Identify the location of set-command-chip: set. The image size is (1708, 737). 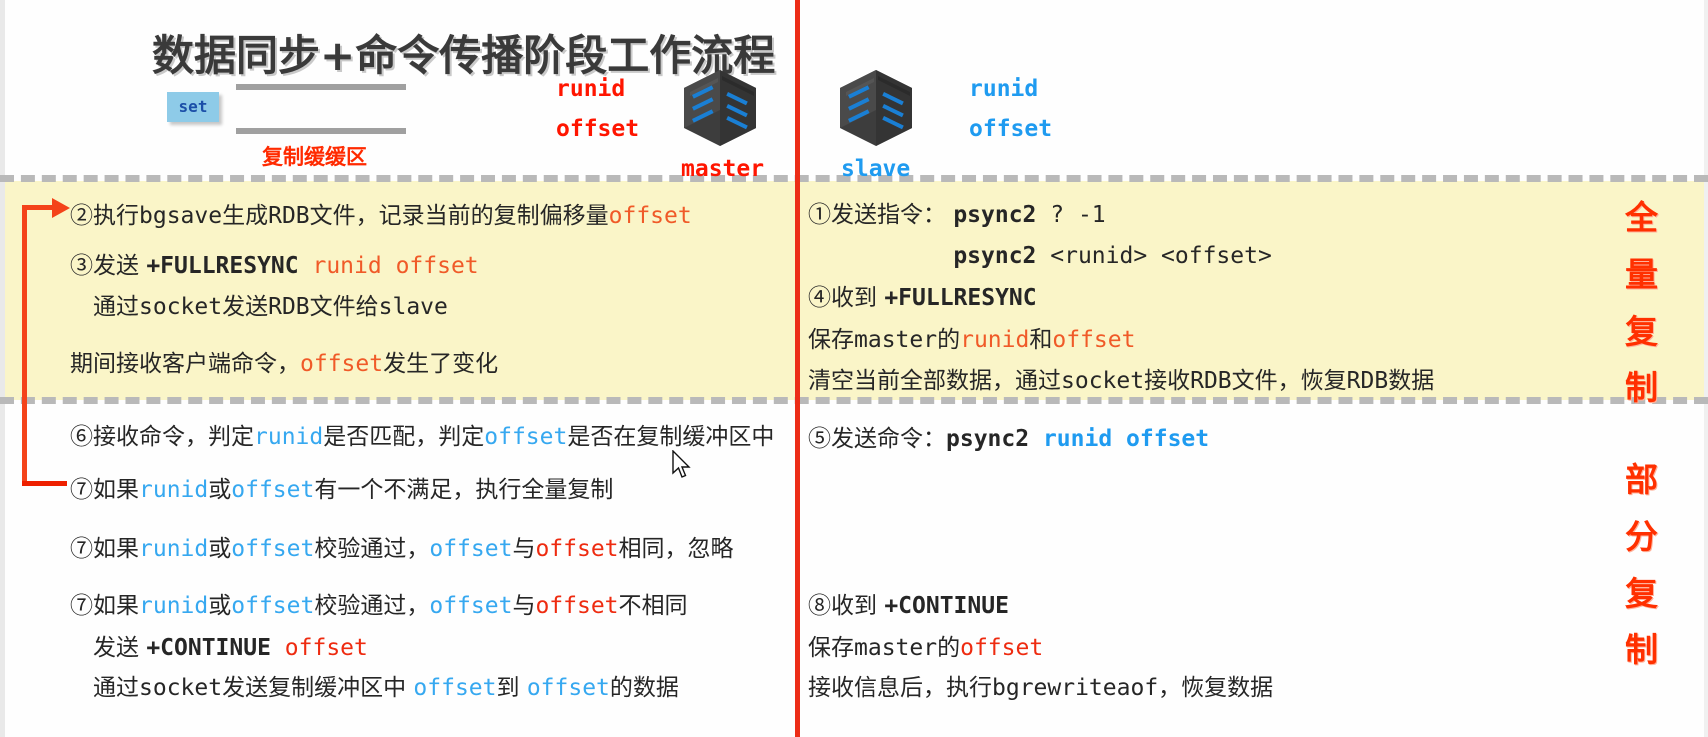
(193, 107).